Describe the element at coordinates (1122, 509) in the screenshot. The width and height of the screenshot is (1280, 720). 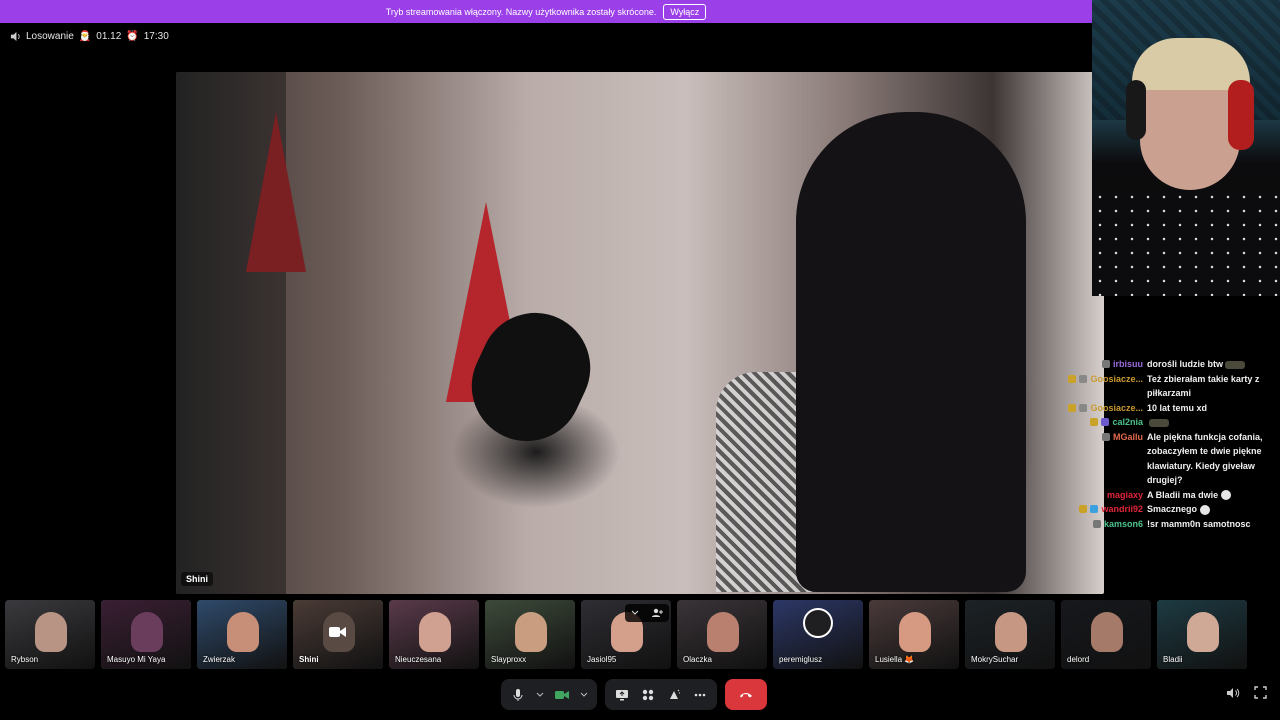
I see `chat-username: wandrii92` at that location.